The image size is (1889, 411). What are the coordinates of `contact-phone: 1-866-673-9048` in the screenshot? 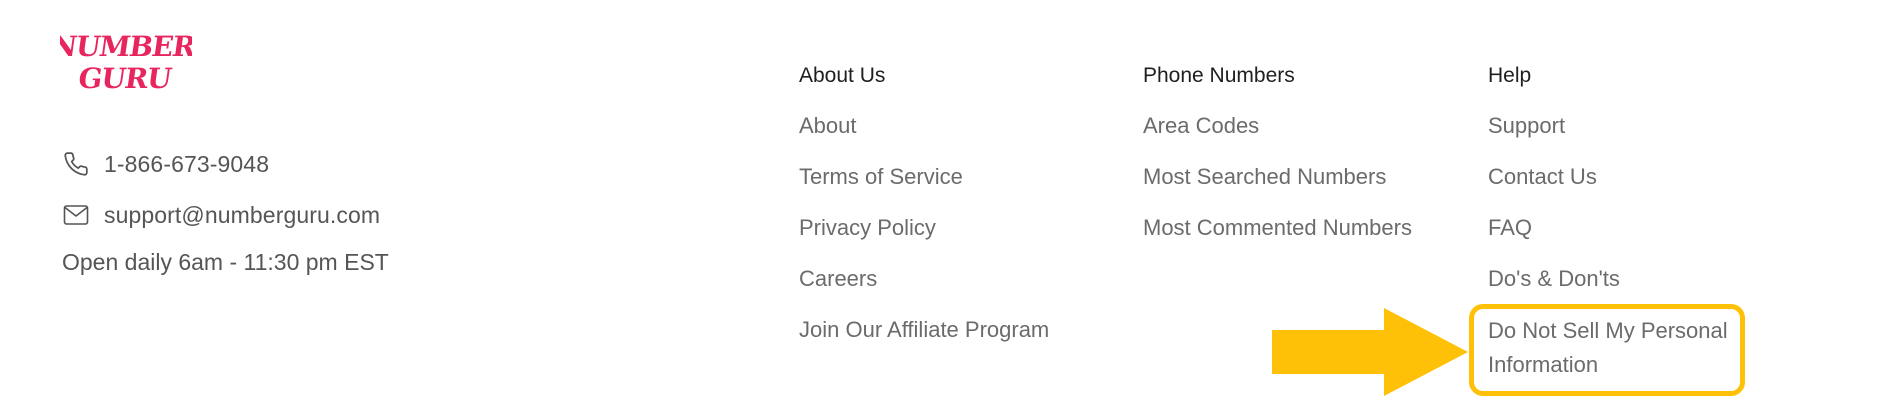 It's located at (165, 164).